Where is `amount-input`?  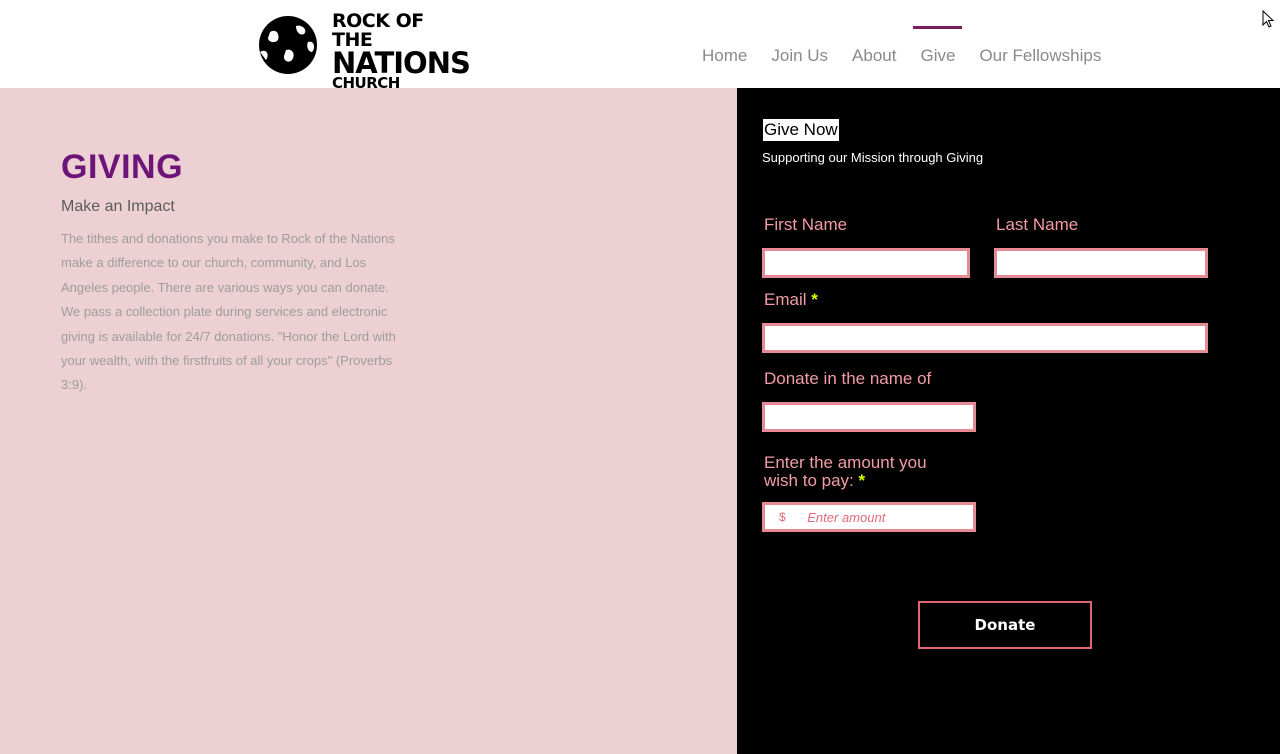 amount-input is located at coordinates (888, 517).